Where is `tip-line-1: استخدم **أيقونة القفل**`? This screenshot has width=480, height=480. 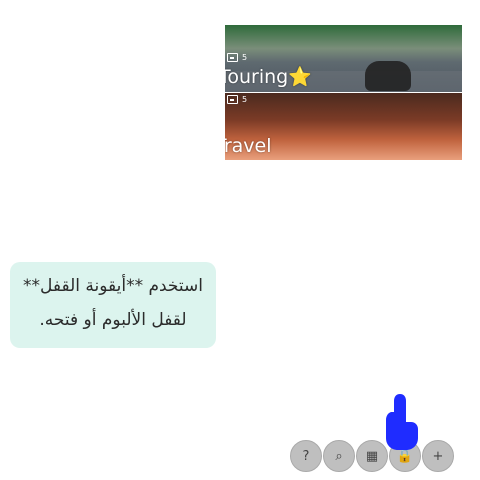
tip-line-1: استخدم **أيقونة القفل** is located at coordinates (113, 286).